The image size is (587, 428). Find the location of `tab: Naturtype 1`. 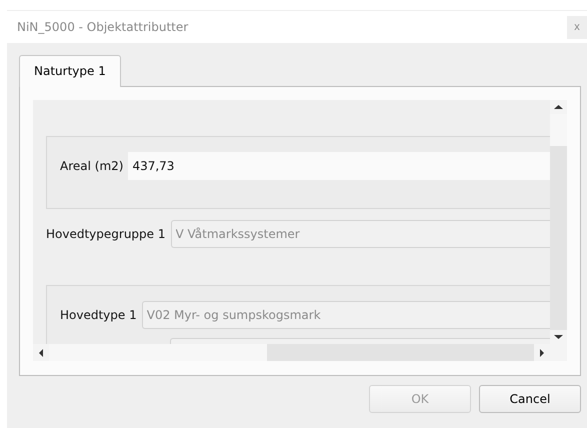

tab: Naturtype 1 is located at coordinates (70, 71).